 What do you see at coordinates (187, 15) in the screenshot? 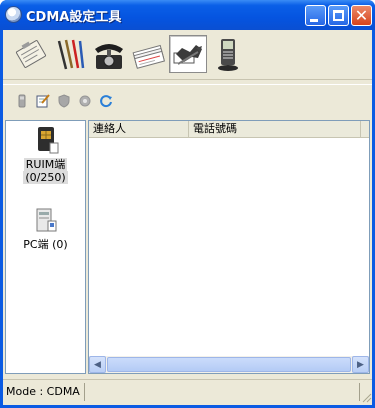
I see `title-bar: CDMA設定工具 ✕` at bounding box center [187, 15].